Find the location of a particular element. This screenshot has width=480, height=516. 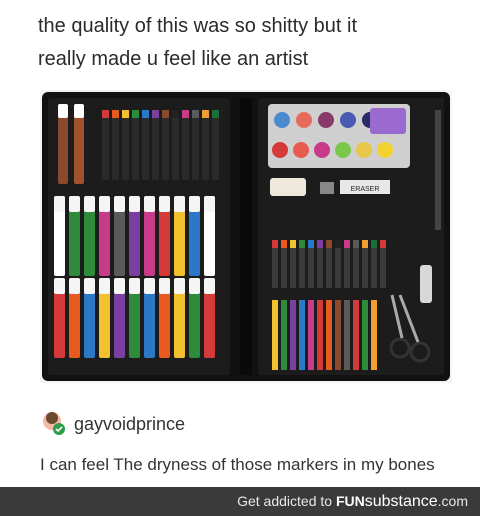

eraser-label: ERASER is located at coordinates (365, 189).